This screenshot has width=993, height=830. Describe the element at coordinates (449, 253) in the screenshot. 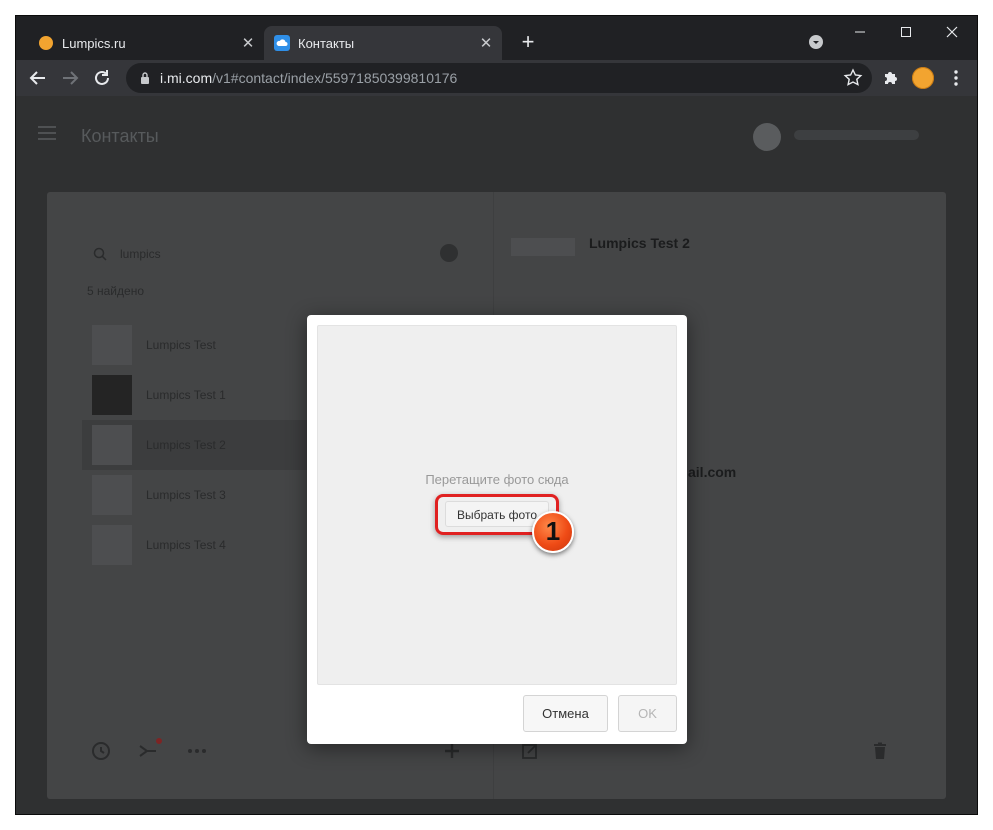

I see `clear-search-icon` at that location.